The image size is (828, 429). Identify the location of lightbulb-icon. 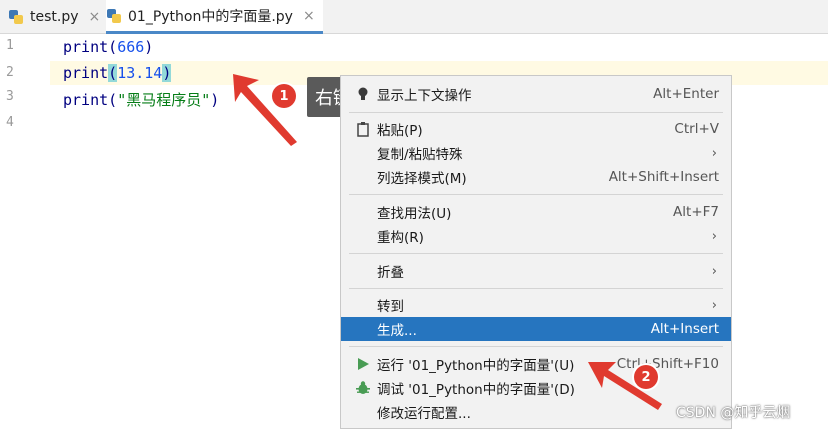
(363, 93).